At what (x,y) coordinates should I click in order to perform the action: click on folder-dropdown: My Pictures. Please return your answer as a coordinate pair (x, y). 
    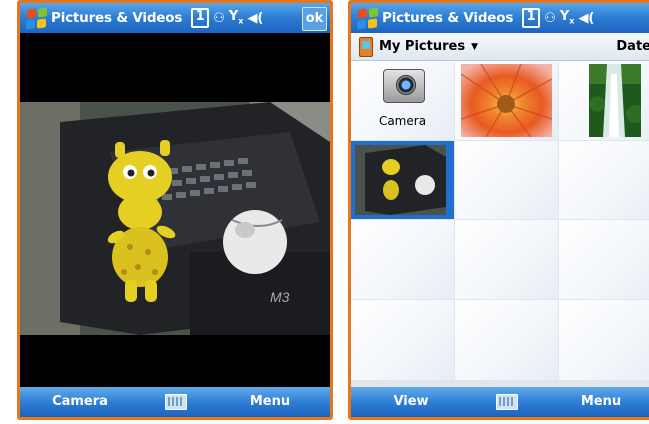
    Looking at the image, I should click on (422, 46).